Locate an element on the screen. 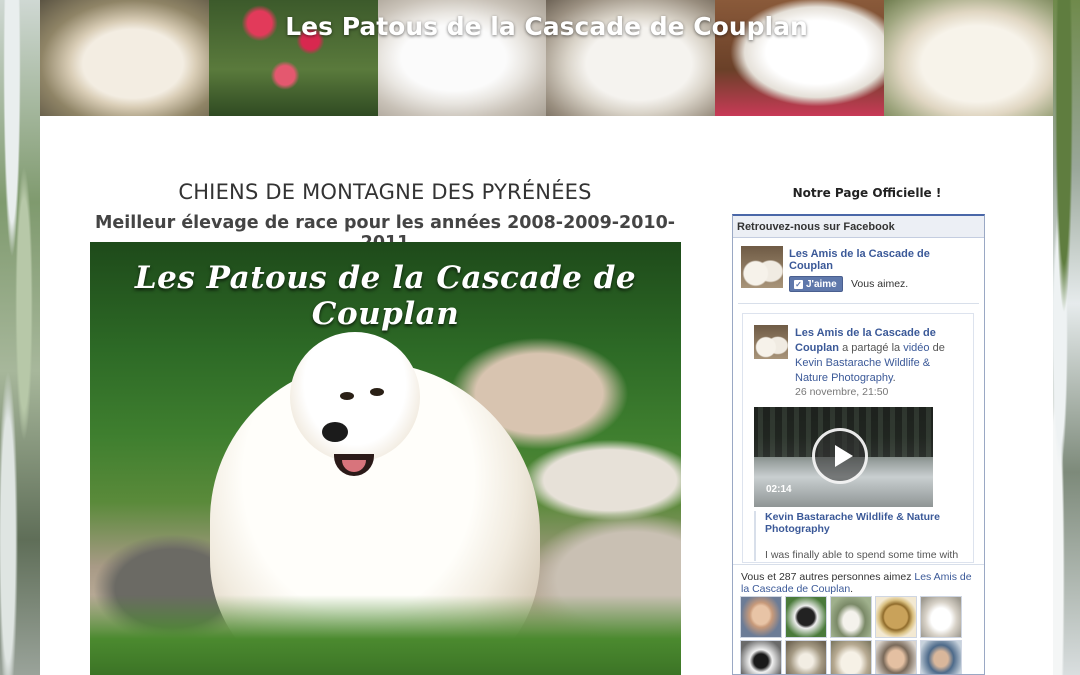  dog-nose is located at coordinates (335, 432).